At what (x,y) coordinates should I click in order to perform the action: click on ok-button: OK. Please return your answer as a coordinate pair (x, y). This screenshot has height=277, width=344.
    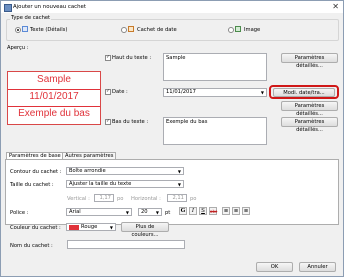
    Looking at the image, I should click on (274, 267).